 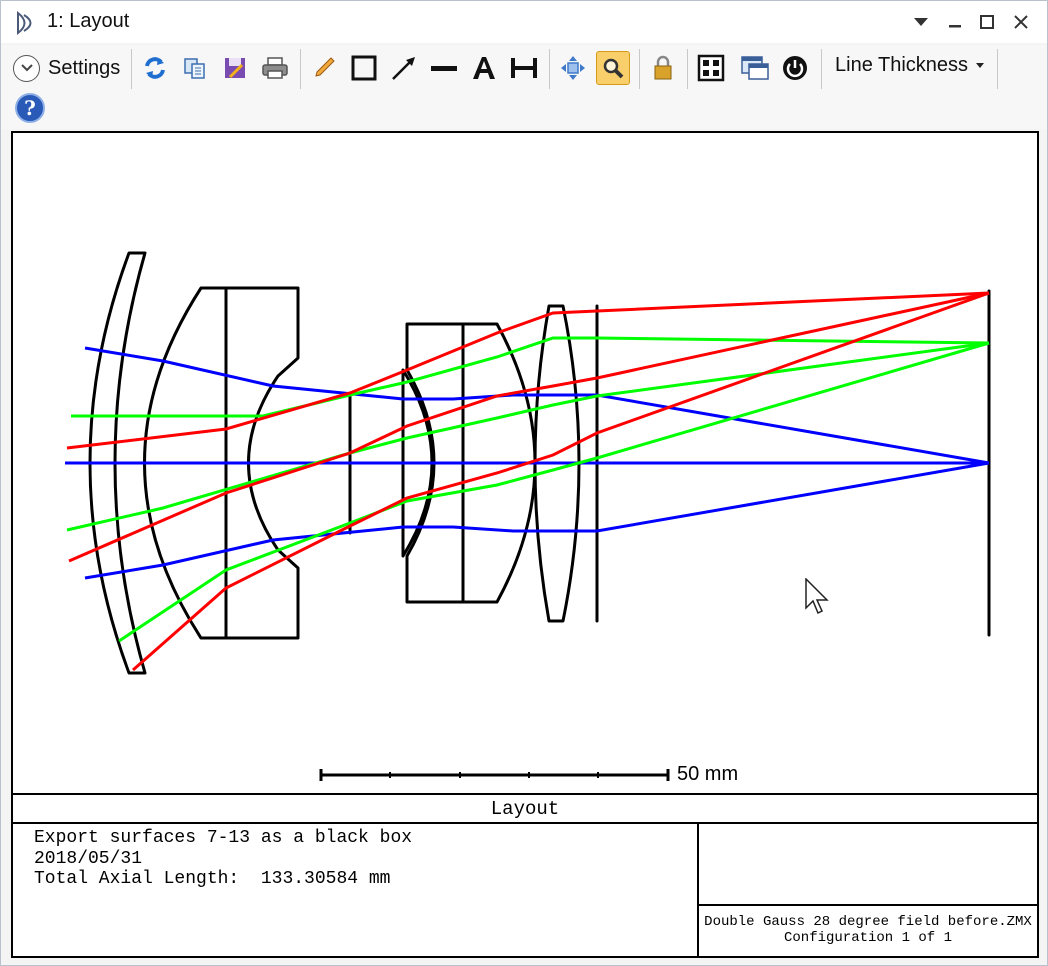 I want to click on zoom-icon, so click(x=613, y=68).